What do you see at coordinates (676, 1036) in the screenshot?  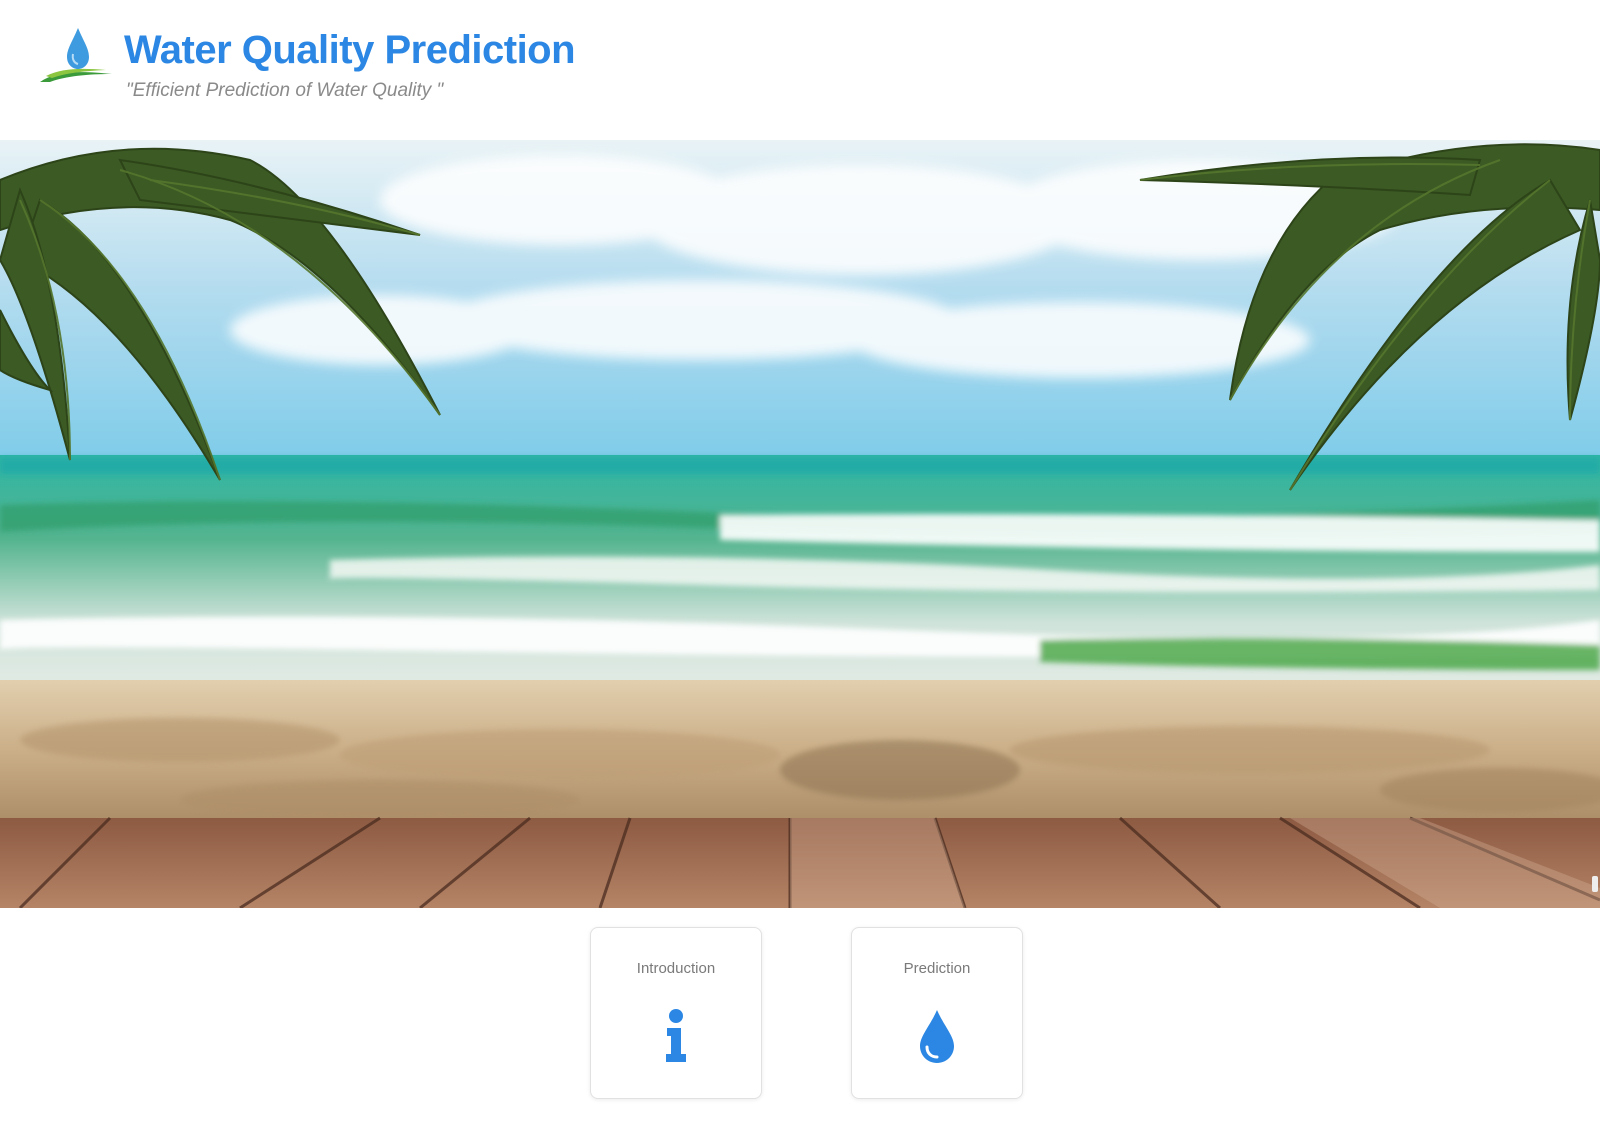 I see `info-icon` at bounding box center [676, 1036].